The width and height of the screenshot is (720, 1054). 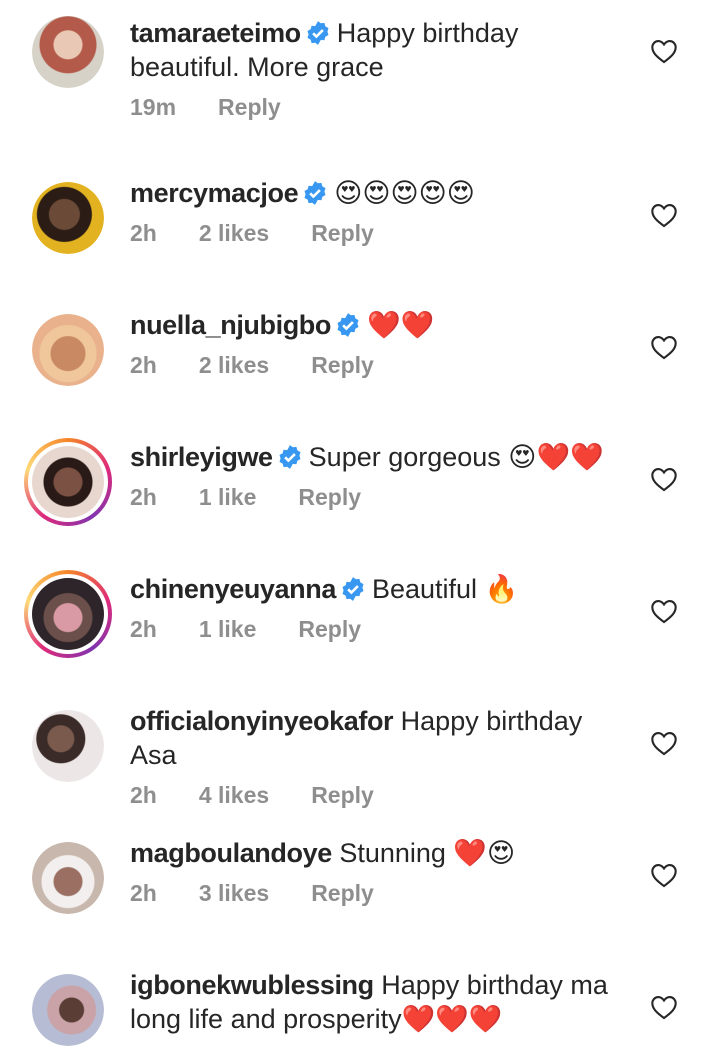 I want to click on comment-text-block: nuella_njubigbo ❤️❤️, so click(x=380, y=325).